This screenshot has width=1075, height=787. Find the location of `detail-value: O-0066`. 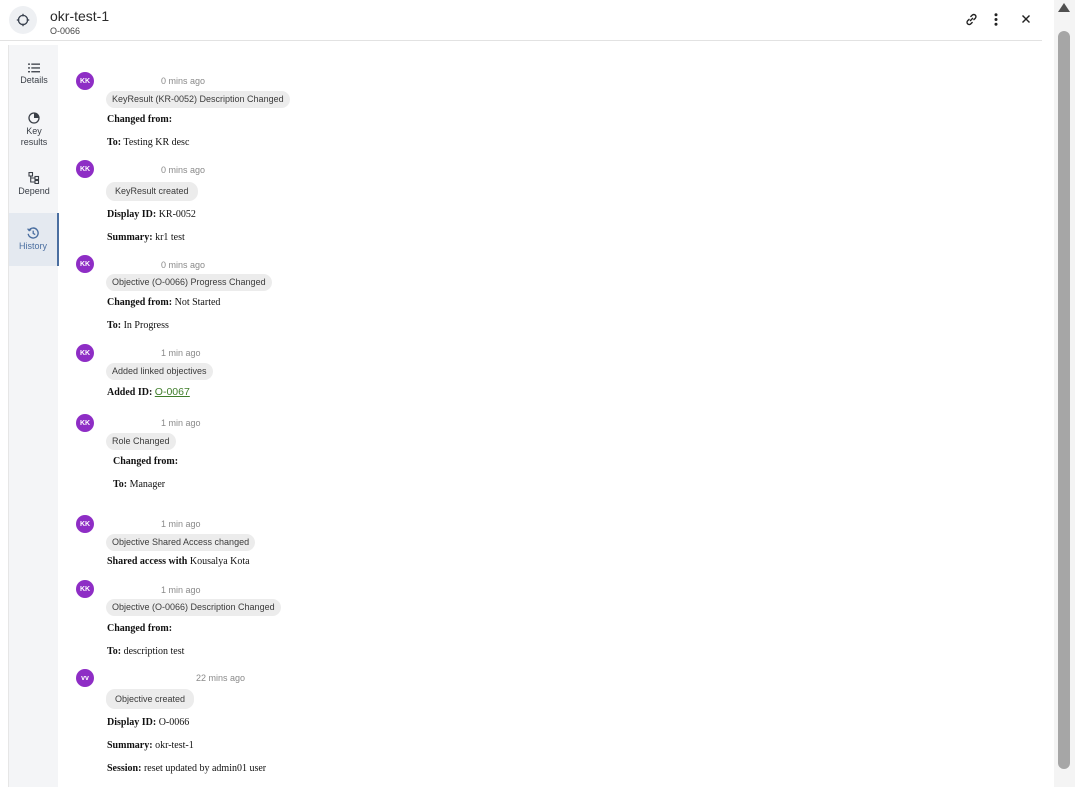

detail-value: O-0066 is located at coordinates (174, 722).